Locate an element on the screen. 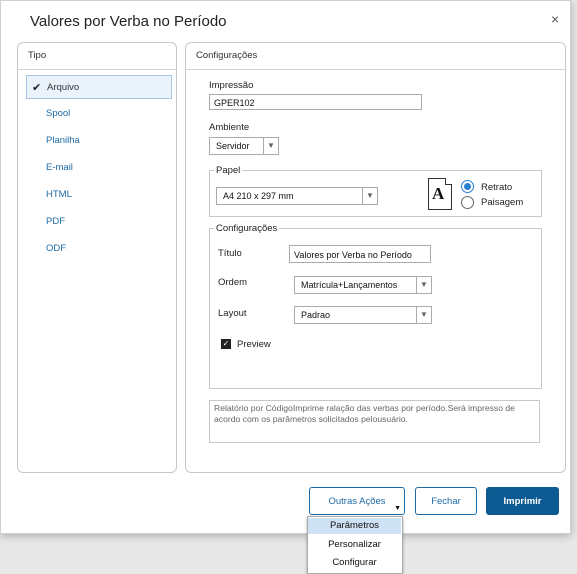 The height and width of the screenshot is (574, 577). paisagem-radio is located at coordinates (467, 202).